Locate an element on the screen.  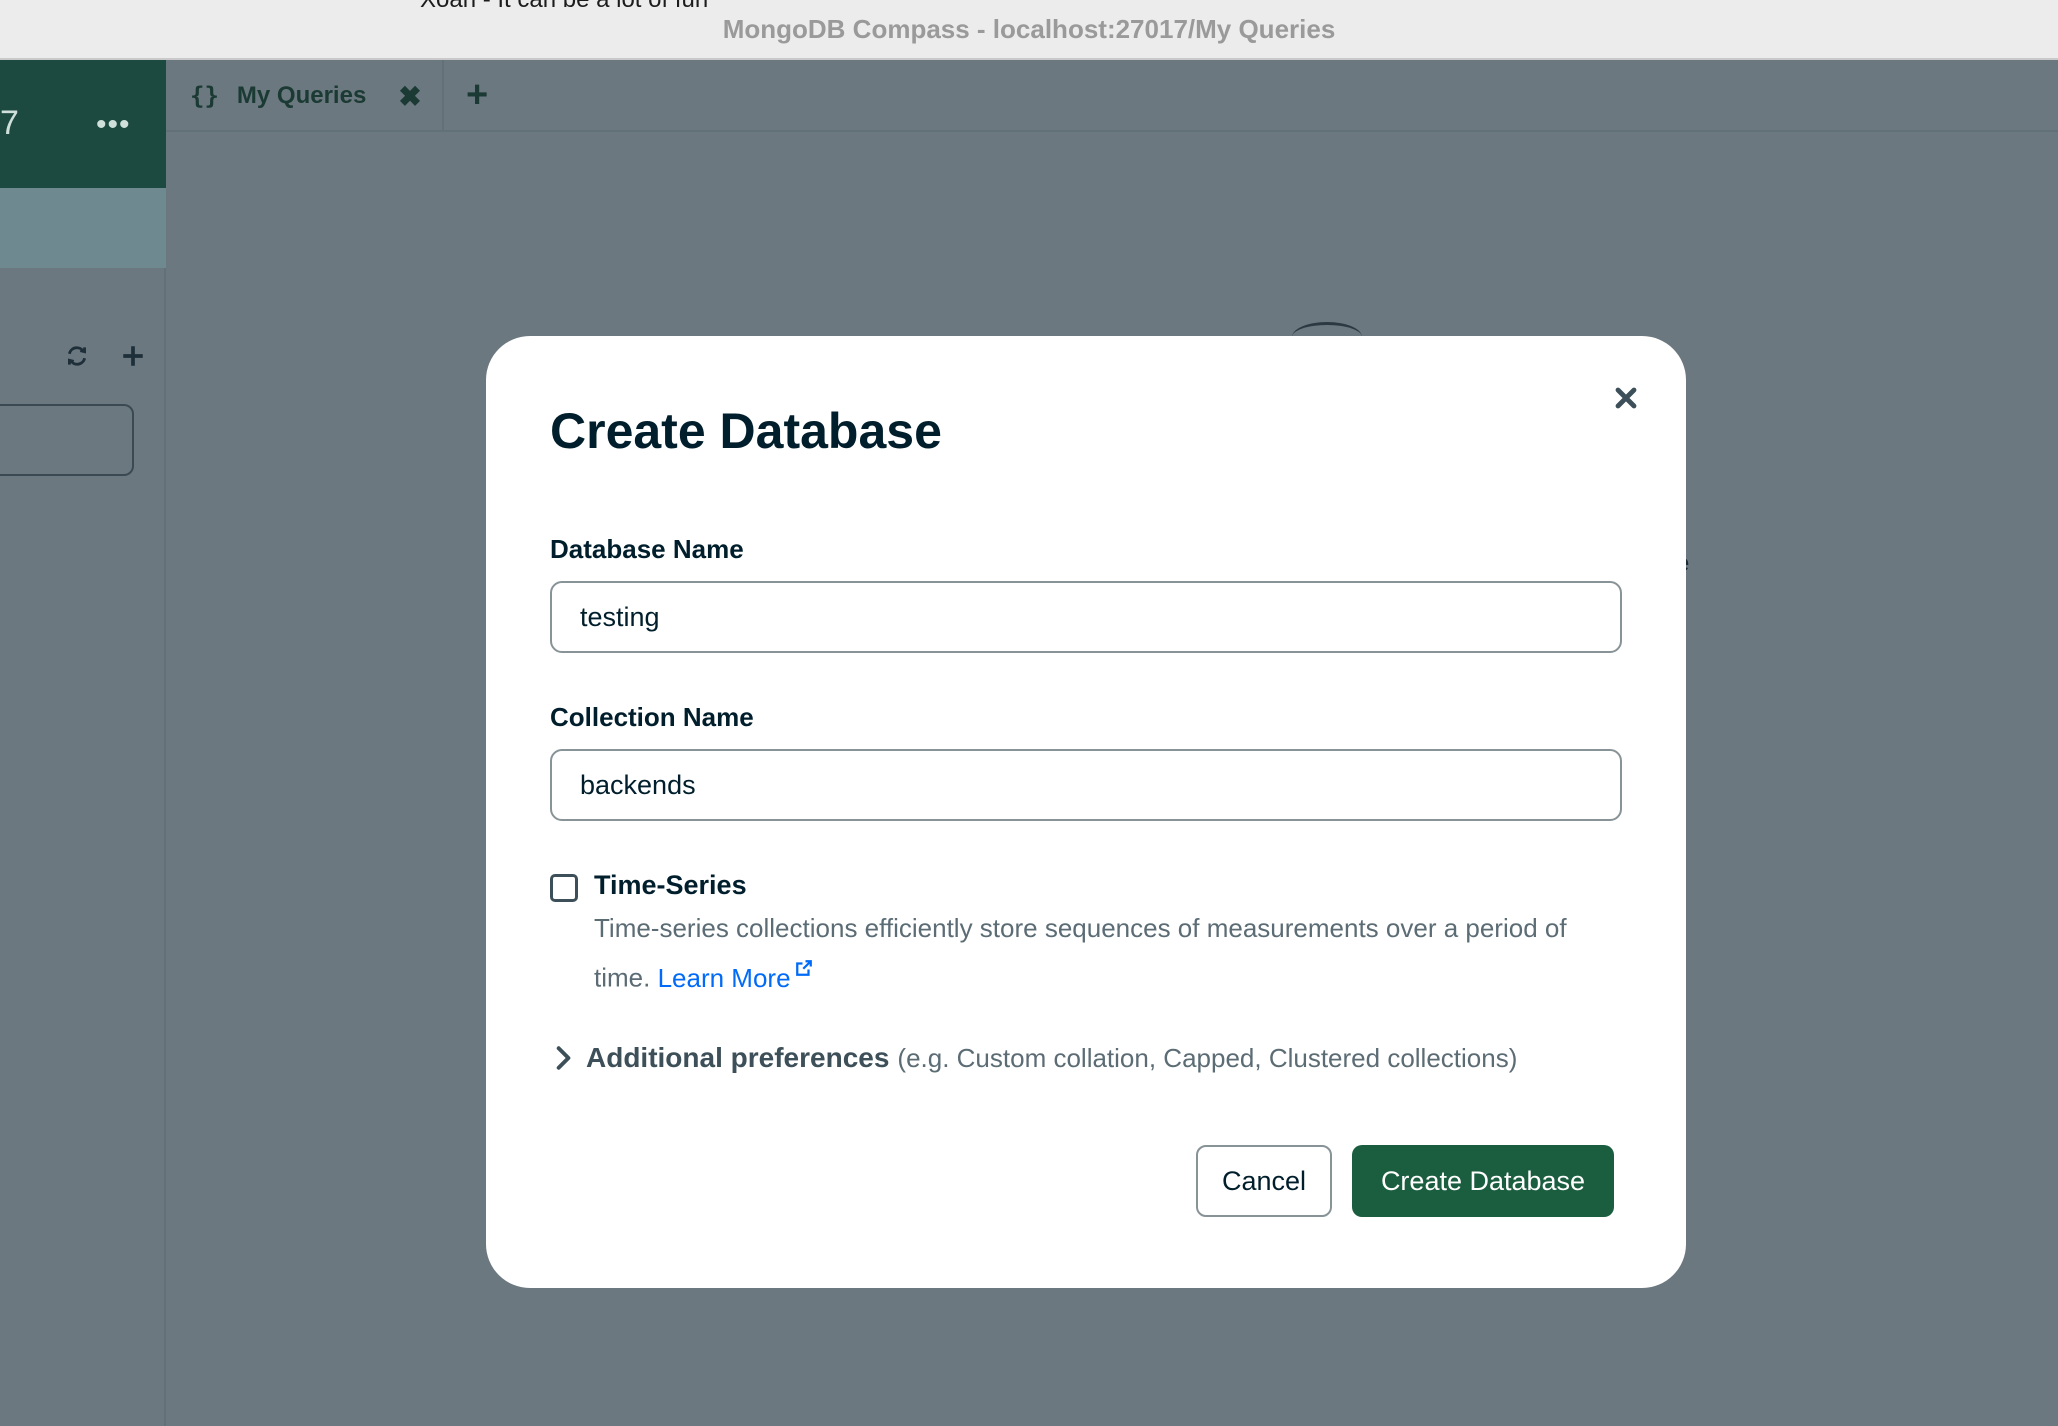
connection-header: 7 ••• is located at coordinates (83, 124).